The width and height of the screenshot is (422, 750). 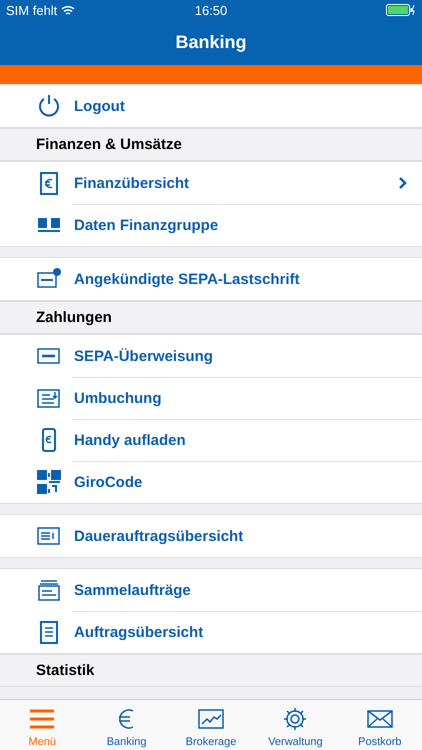 I want to click on tab-bar-item: Verwaltung, so click(x=295, y=725).